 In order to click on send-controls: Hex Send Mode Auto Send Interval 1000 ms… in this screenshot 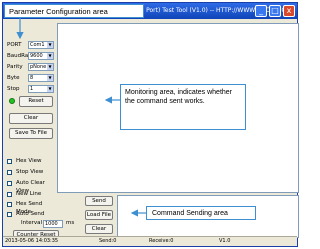, I will do `click(43, 220)`.